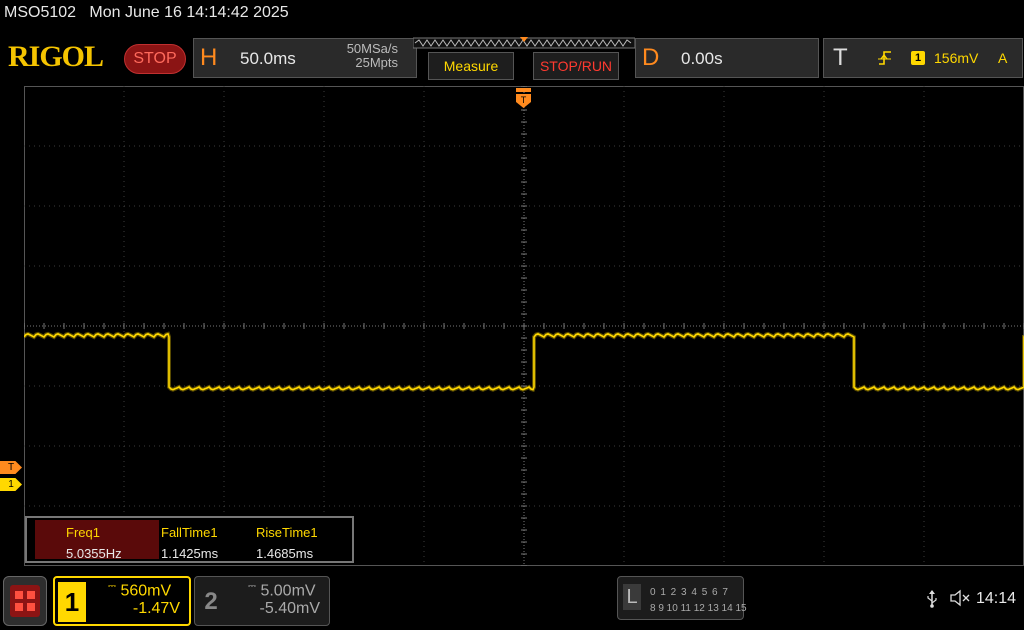 The height and width of the screenshot is (630, 1024). What do you see at coordinates (268, 58) in the screenshot?
I see `timebase-value: 50.0ms` at bounding box center [268, 58].